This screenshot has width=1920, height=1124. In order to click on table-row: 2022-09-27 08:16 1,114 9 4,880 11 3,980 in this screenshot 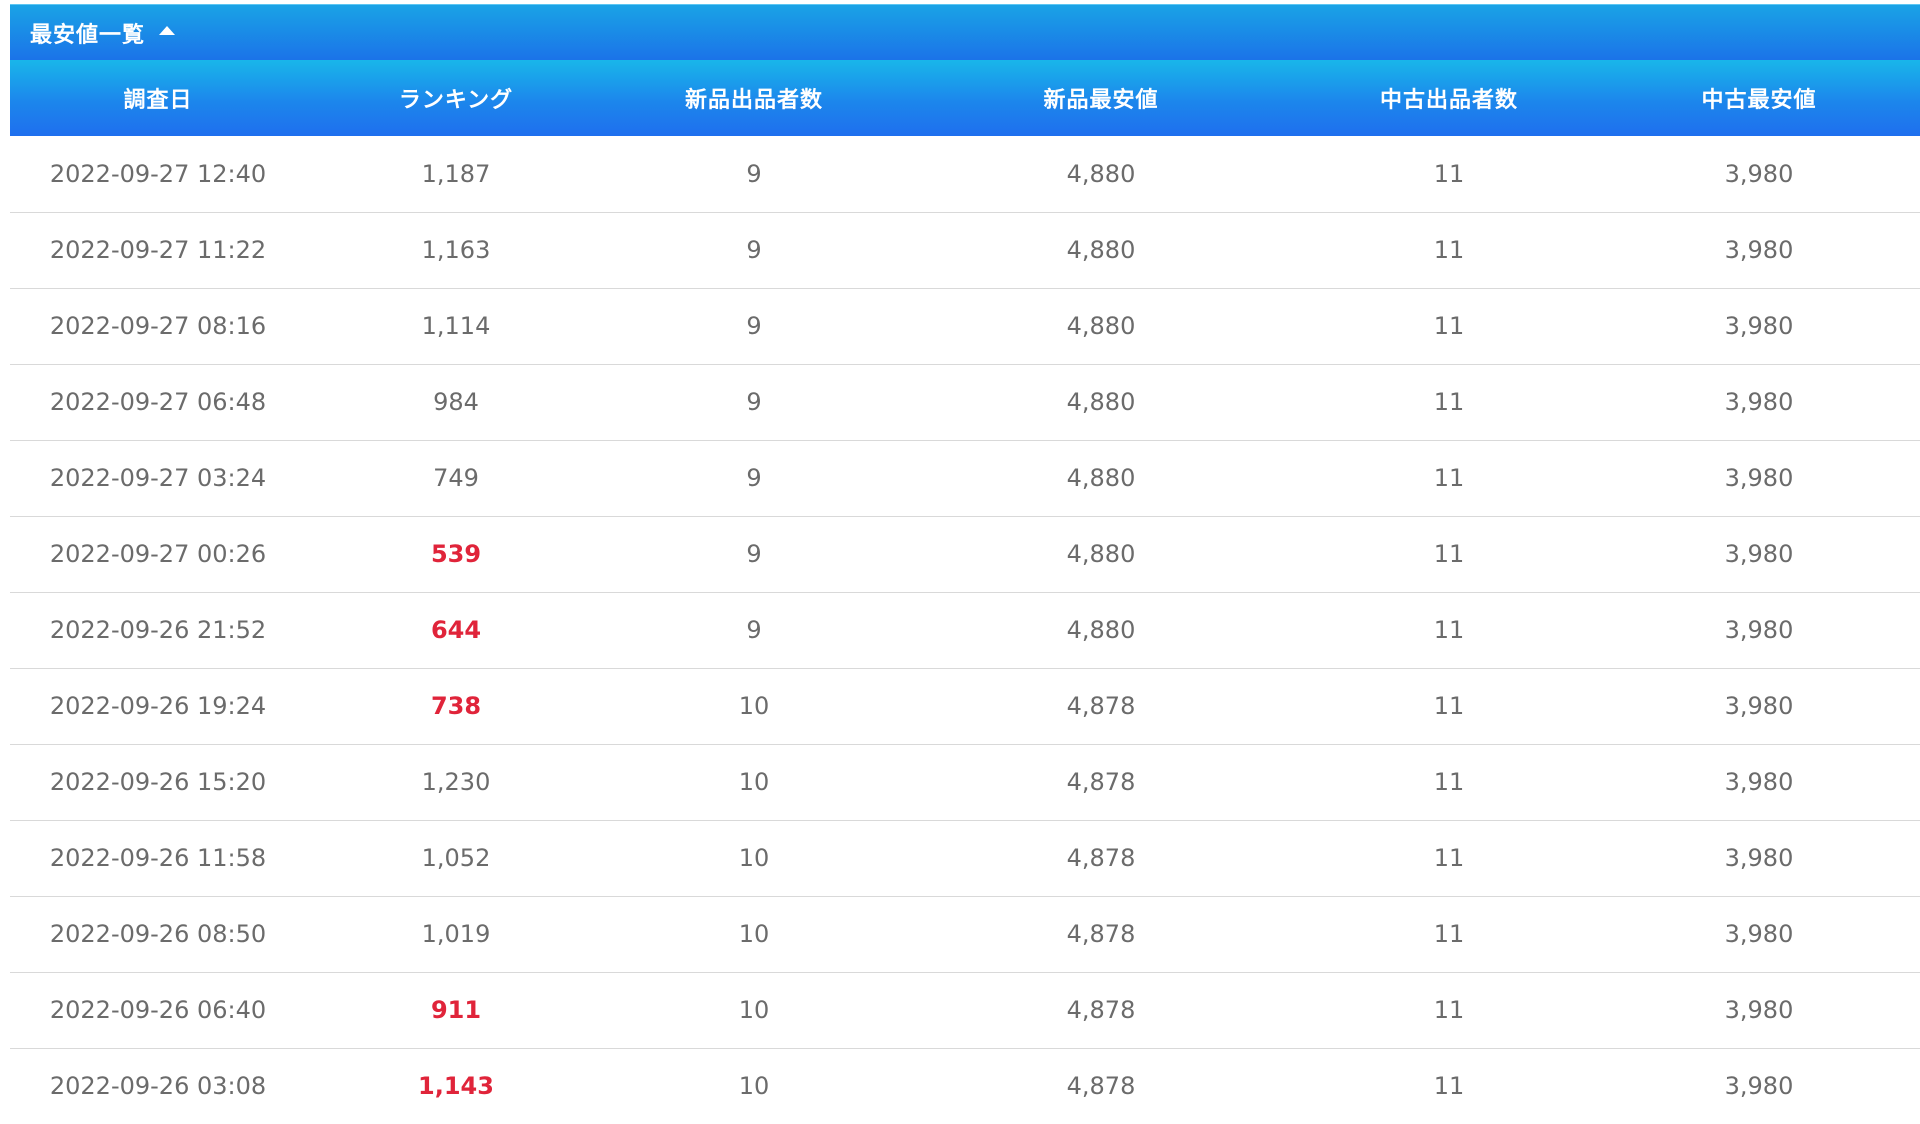, I will do `click(965, 326)`.